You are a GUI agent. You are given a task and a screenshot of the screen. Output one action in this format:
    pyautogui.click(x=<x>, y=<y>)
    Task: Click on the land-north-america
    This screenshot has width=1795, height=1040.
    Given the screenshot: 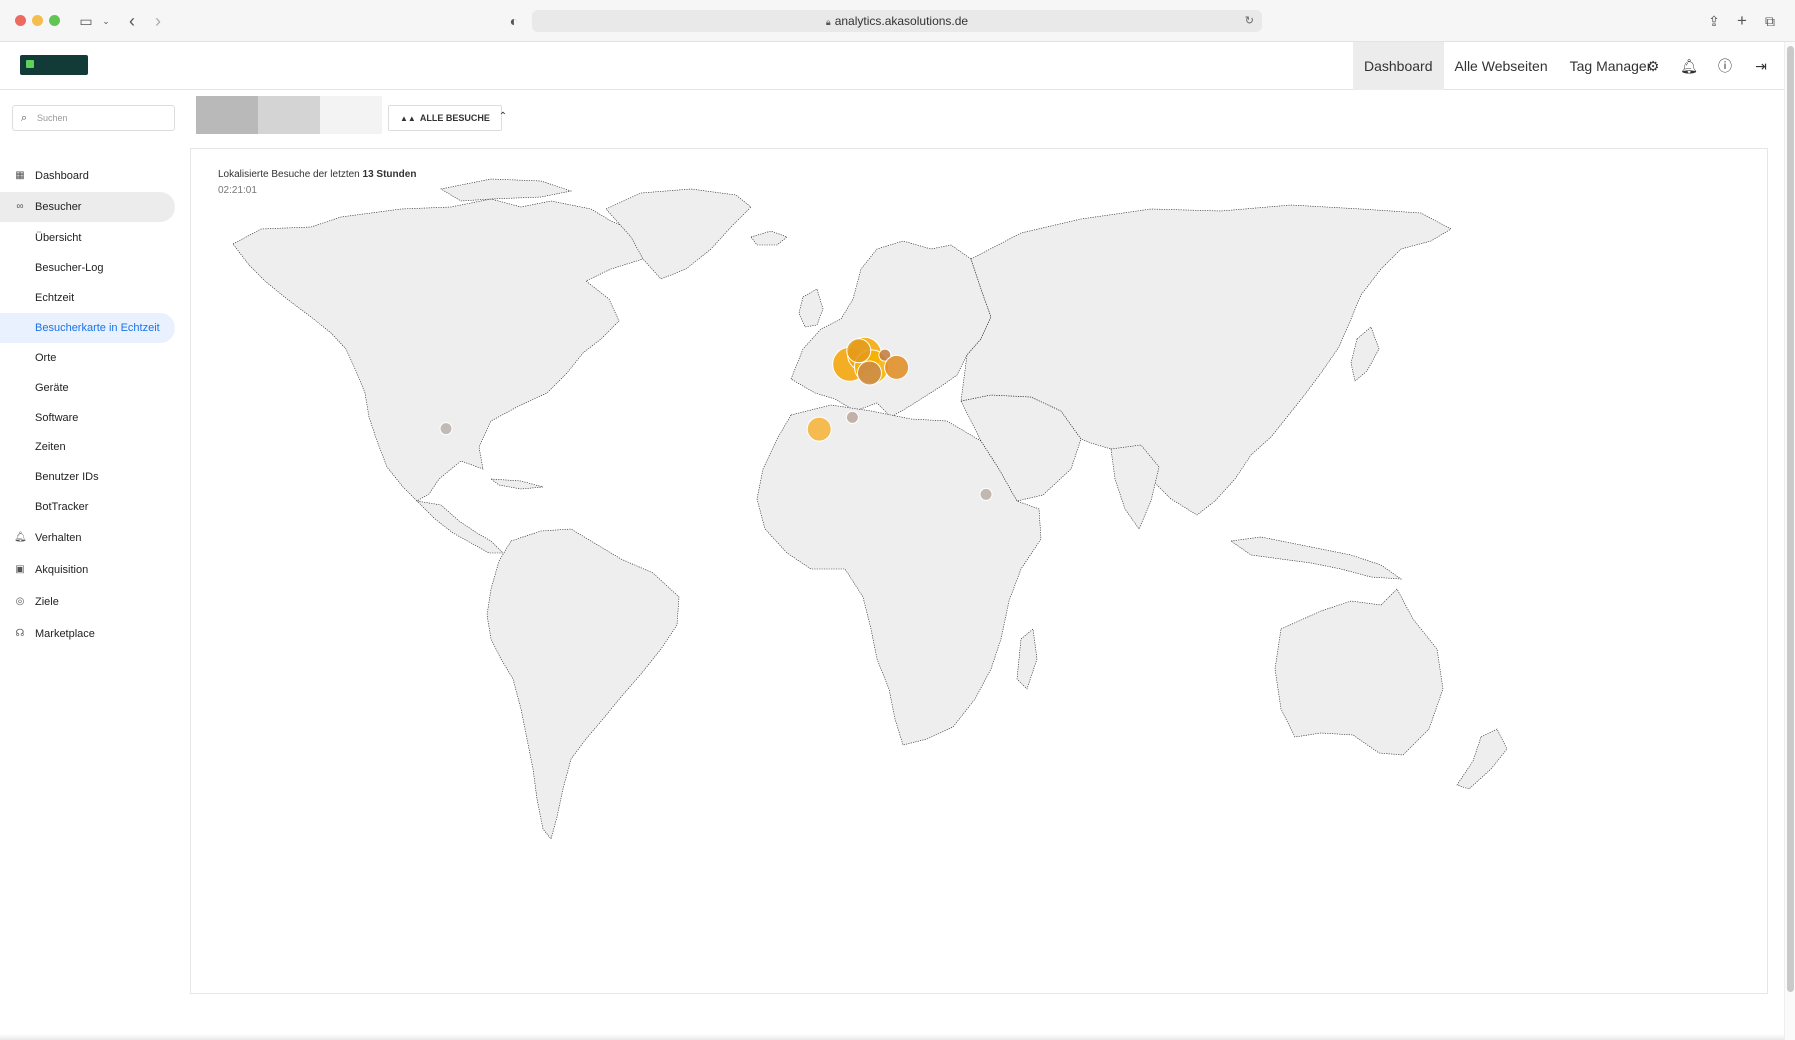 What is the action you would take?
    pyautogui.click(x=447, y=350)
    